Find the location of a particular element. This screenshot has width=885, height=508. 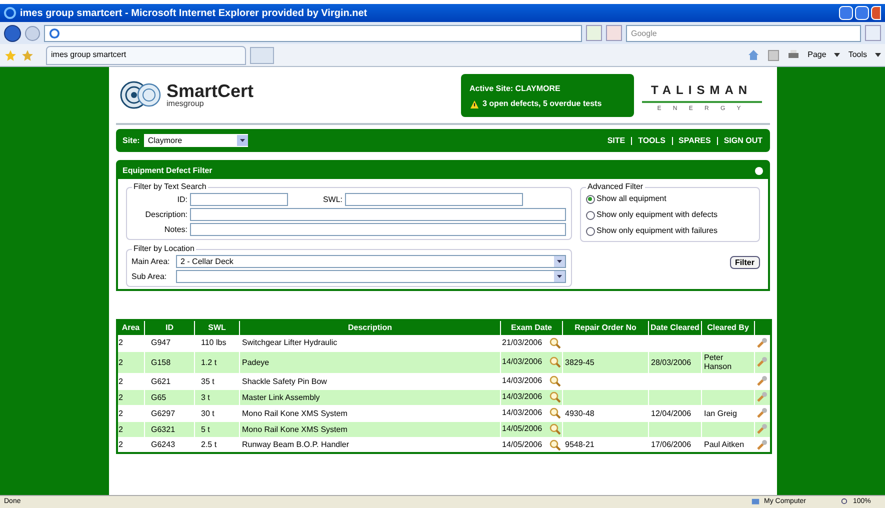

table-cell: G947 is located at coordinates (161, 343).